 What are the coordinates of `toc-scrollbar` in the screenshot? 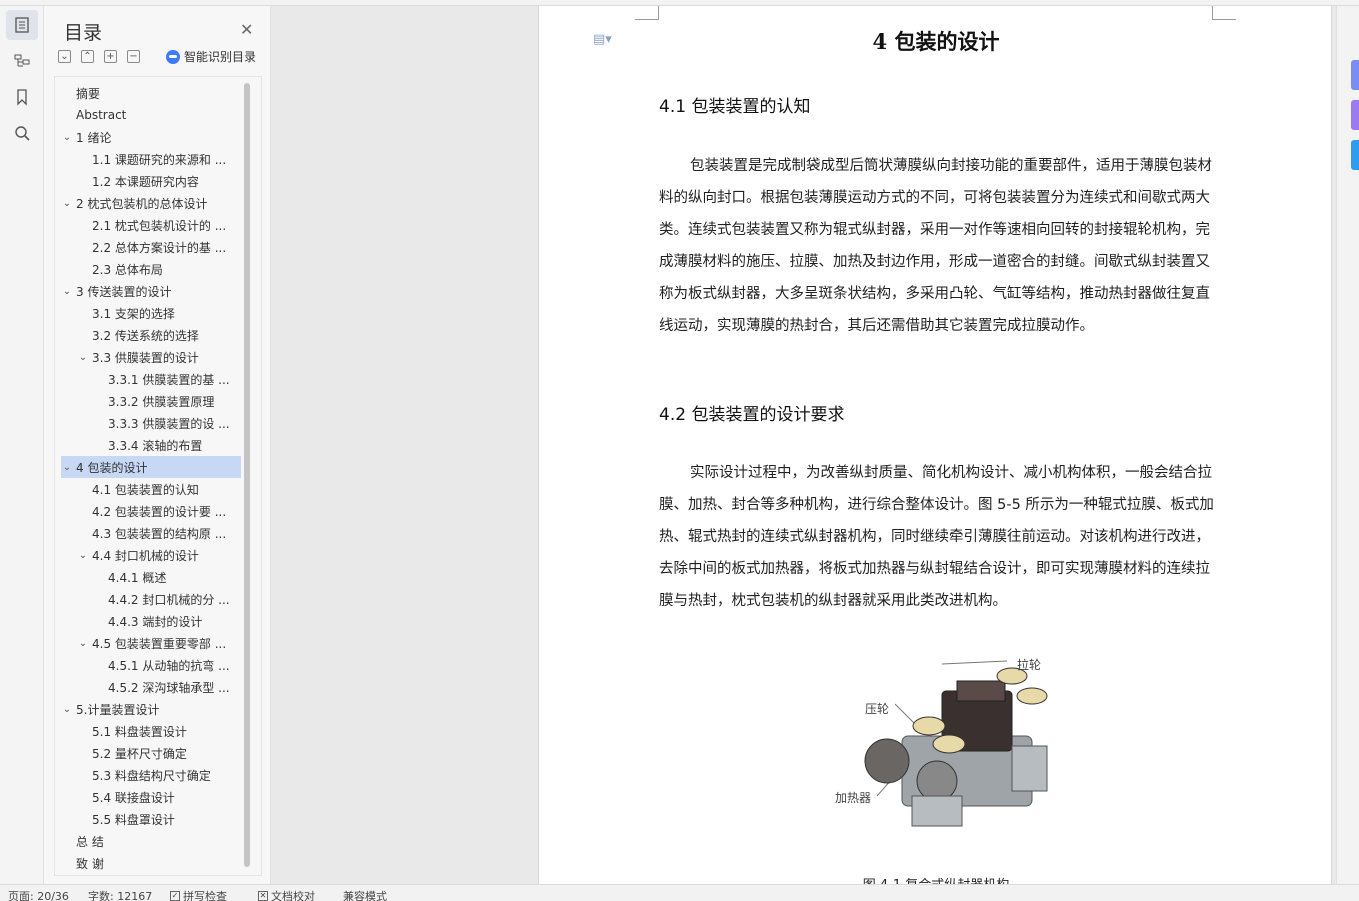 It's located at (247, 475).